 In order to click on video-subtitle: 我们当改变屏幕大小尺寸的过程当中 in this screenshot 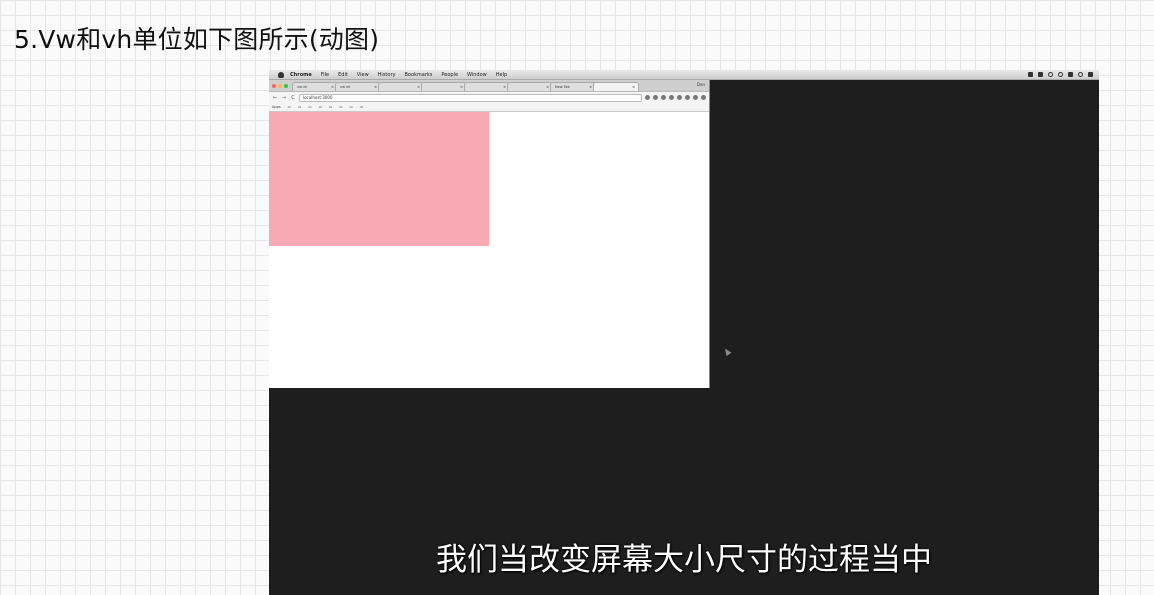, I will do `click(684, 560)`.